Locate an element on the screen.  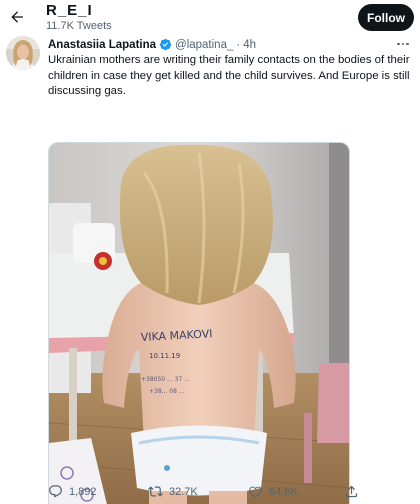
tweet-actions: 1,892 32.7K 84.8K is located at coordinates (210, 493).